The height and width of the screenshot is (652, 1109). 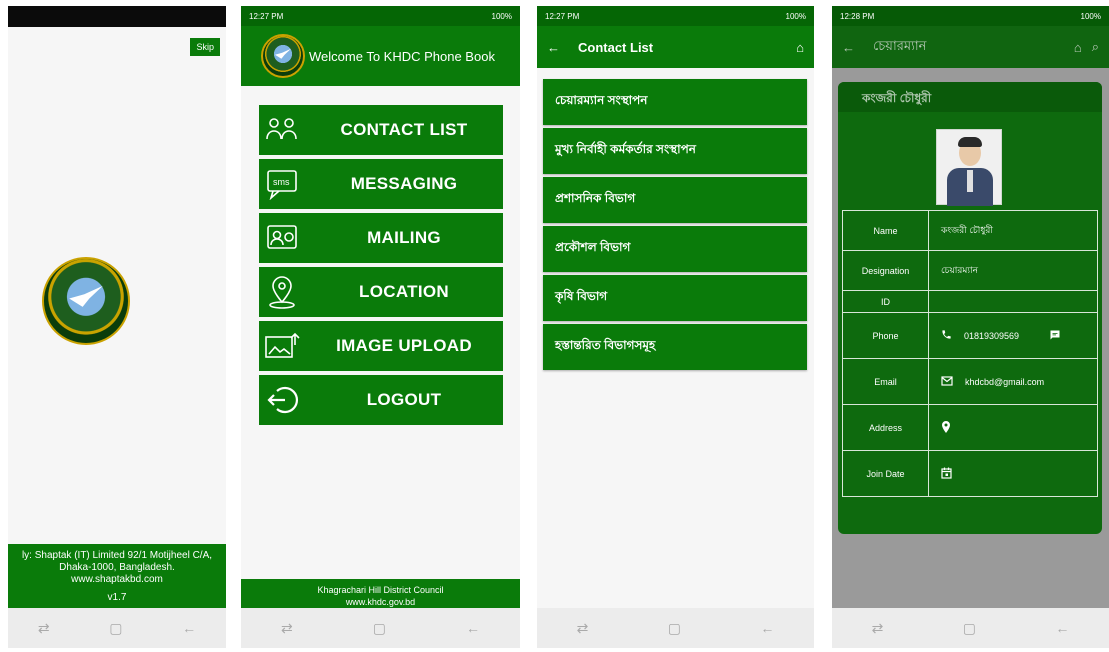 I want to click on menu-image-upload-button: IMAGE UPLOAD, so click(x=381, y=346).